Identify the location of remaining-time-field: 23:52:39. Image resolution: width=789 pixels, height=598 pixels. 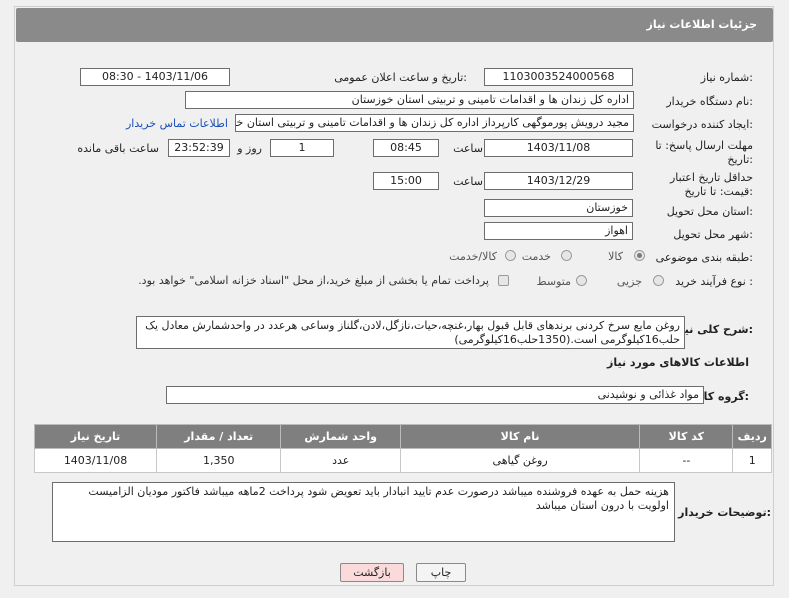
(199, 148).